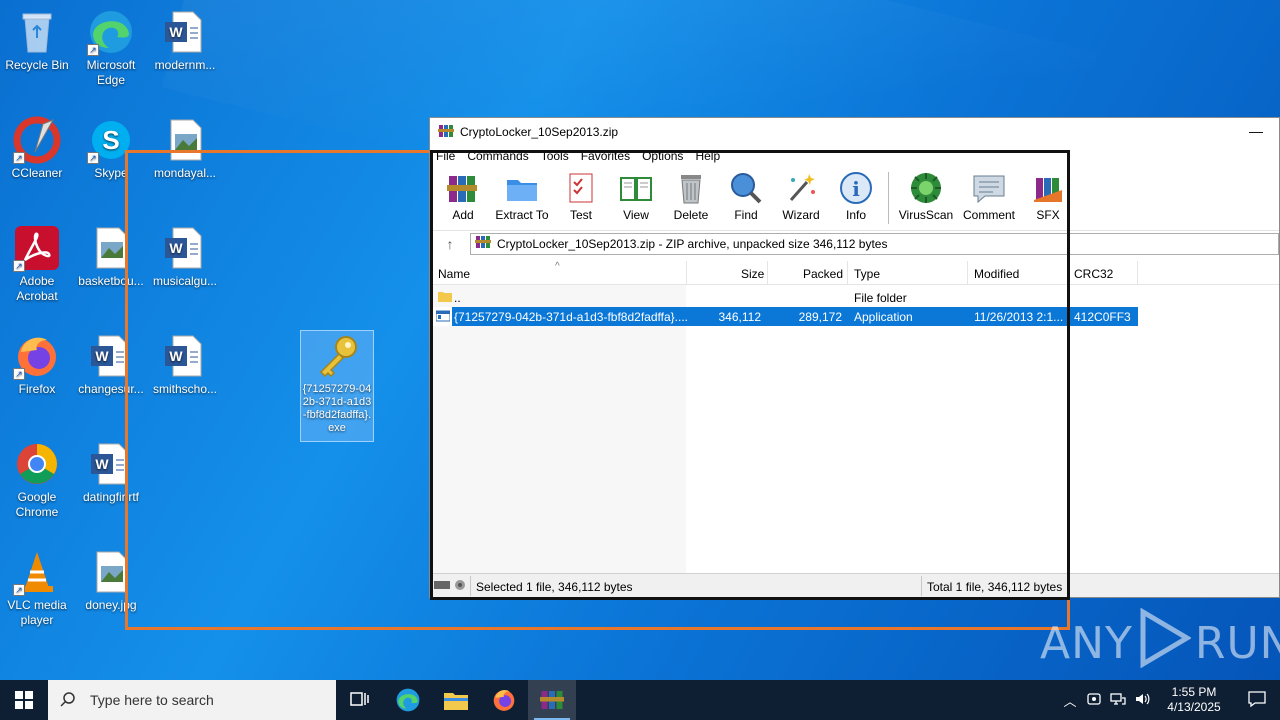 The image size is (1280, 720). What do you see at coordinates (883, 317) in the screenshot?
I see `row-type: Application` at bounding box center [883, 317].